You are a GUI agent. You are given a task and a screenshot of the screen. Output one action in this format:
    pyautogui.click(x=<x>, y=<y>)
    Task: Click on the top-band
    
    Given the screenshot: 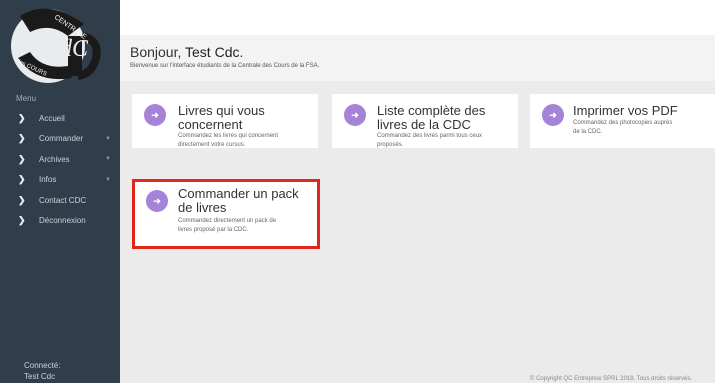 What is the action you would take?
    pyautogui.click(x=417, y=17)
    